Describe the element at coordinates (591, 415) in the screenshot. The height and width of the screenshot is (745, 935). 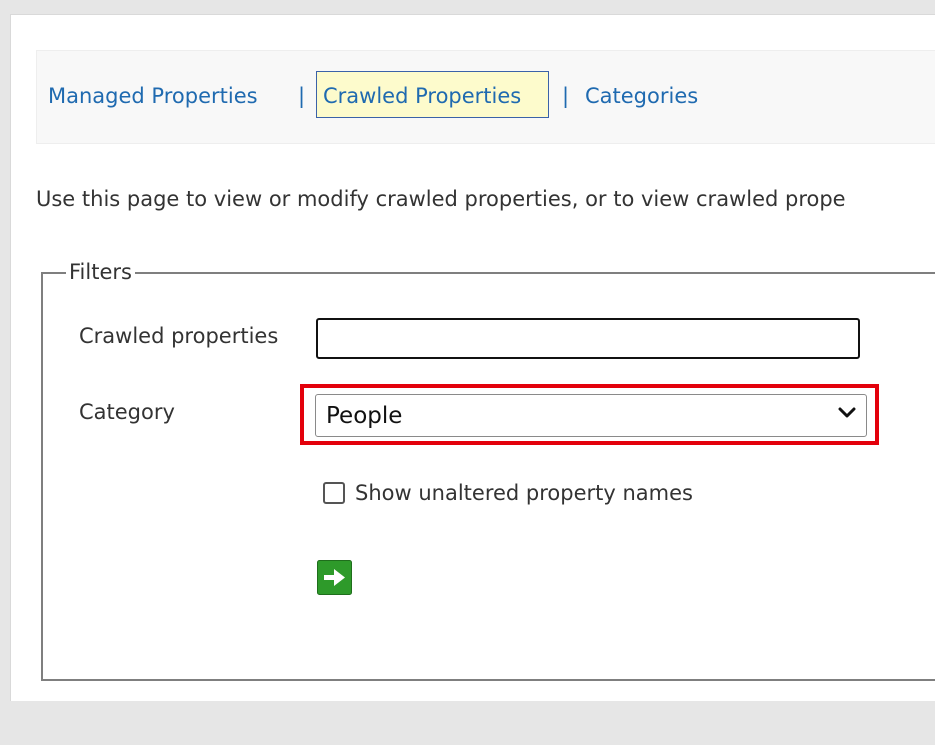
I see `category-select: People` at that location.